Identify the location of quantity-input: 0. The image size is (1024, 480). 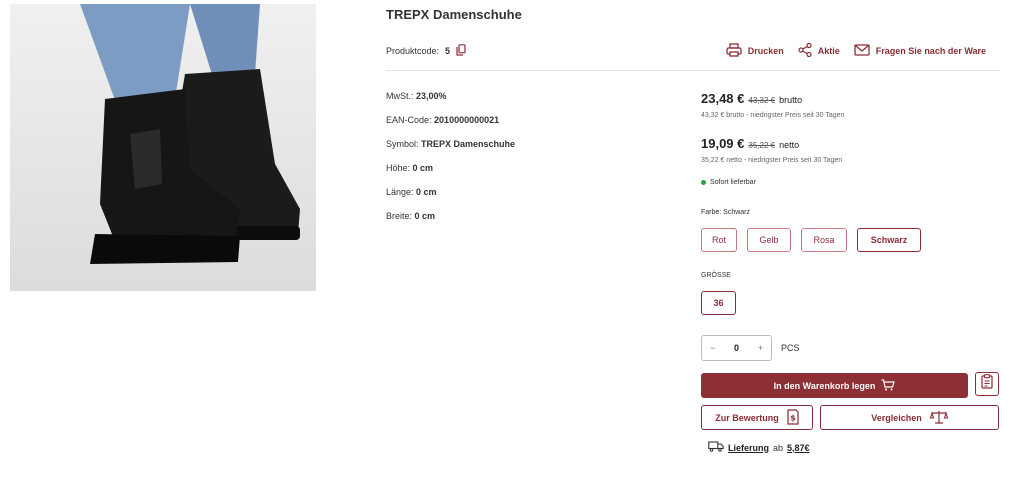
(736, 348).